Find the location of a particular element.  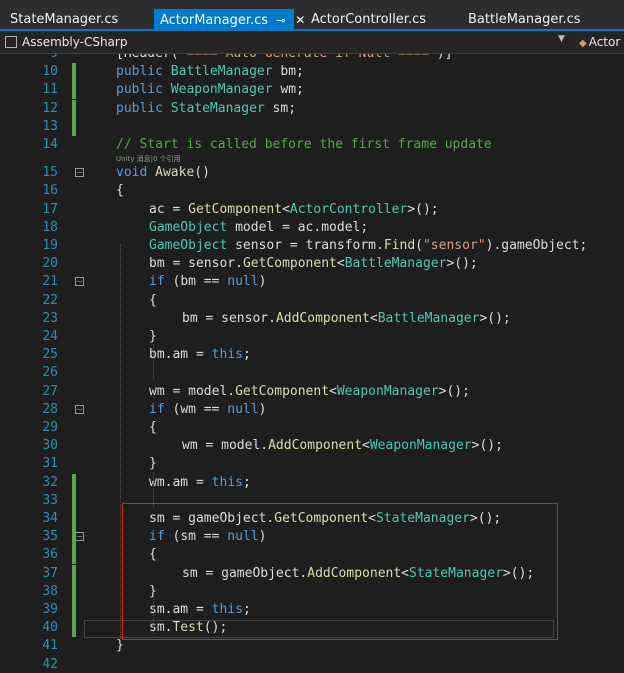

line-number: 31 is located at coordinates (50, 464).